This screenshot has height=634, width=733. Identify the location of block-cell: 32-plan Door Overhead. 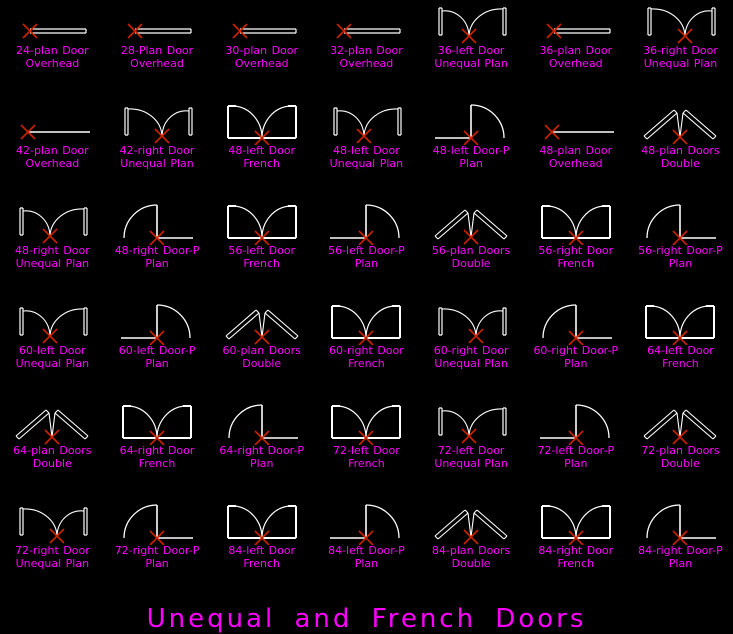
(366, 50).